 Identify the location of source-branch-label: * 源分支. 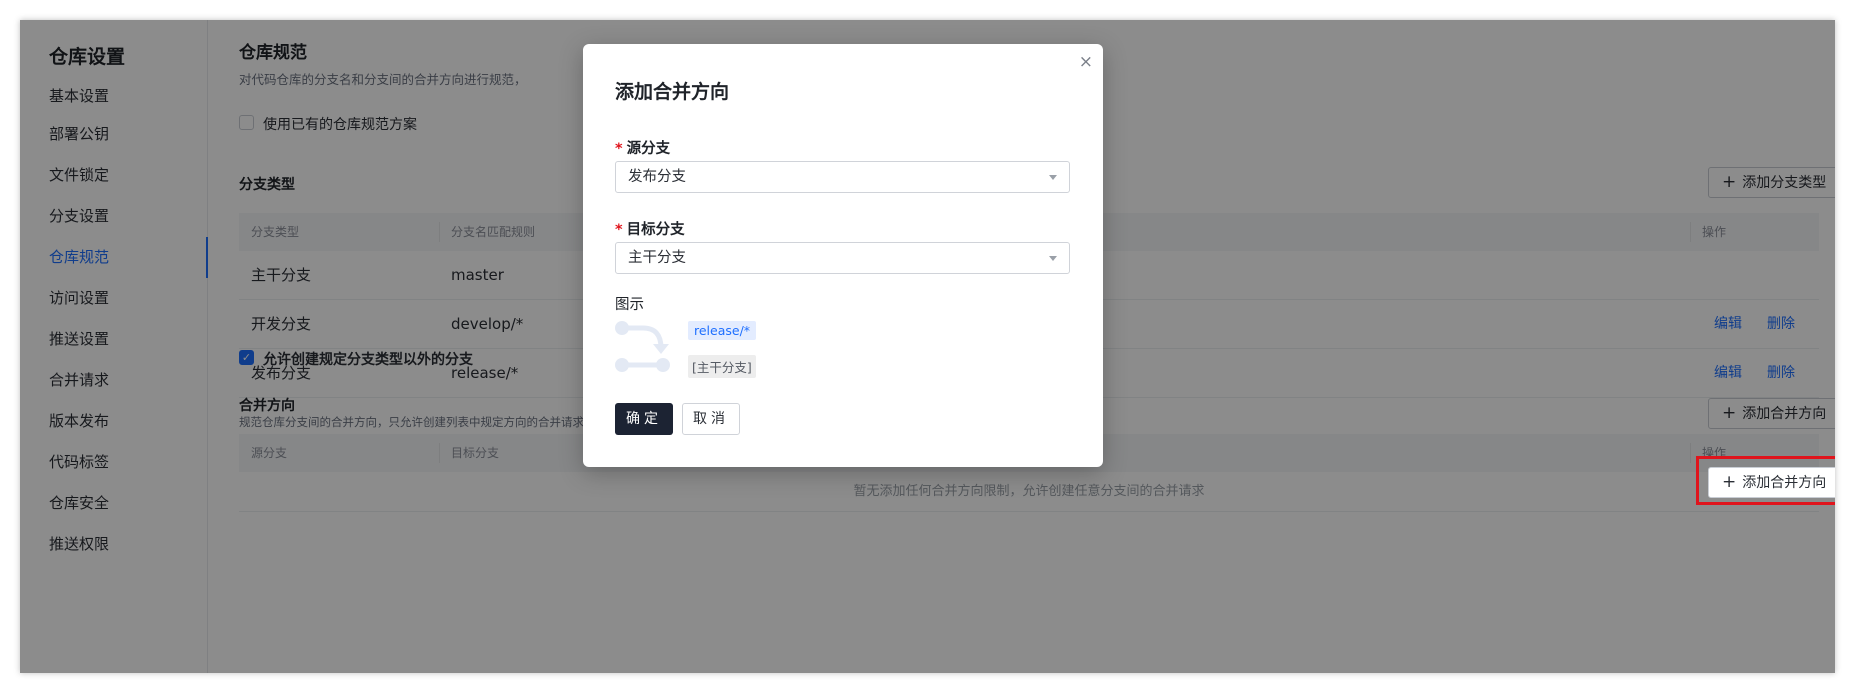
(642, 147).